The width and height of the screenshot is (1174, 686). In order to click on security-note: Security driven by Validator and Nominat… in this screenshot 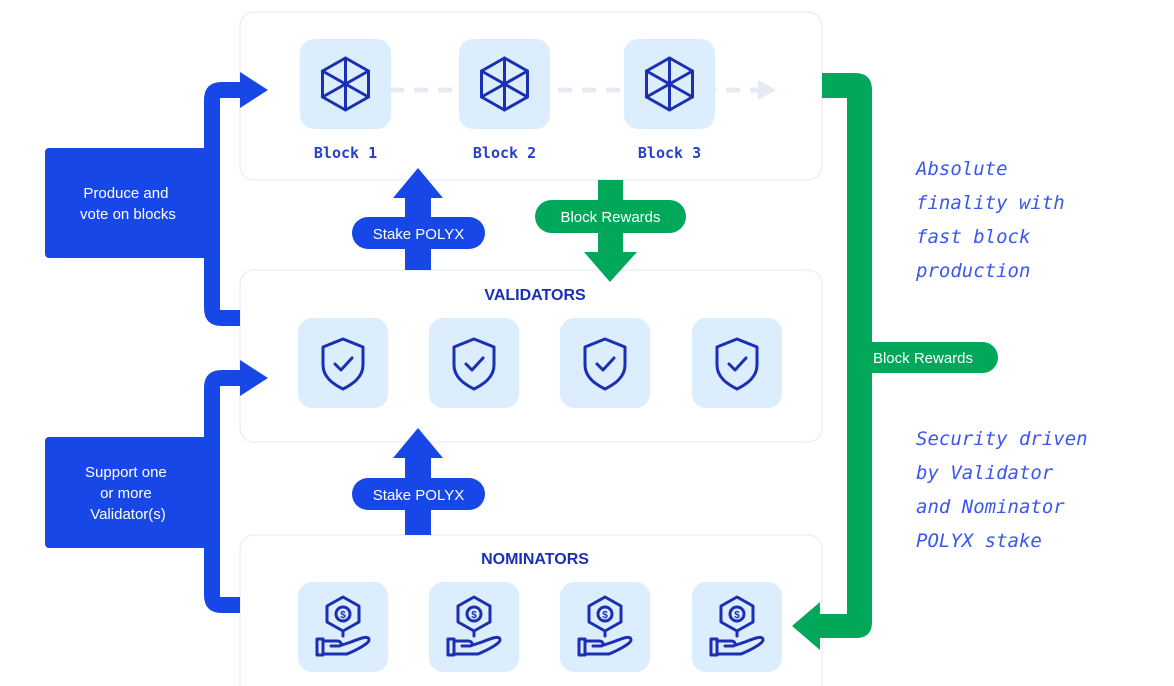, I will do `click(1007, 490)`.